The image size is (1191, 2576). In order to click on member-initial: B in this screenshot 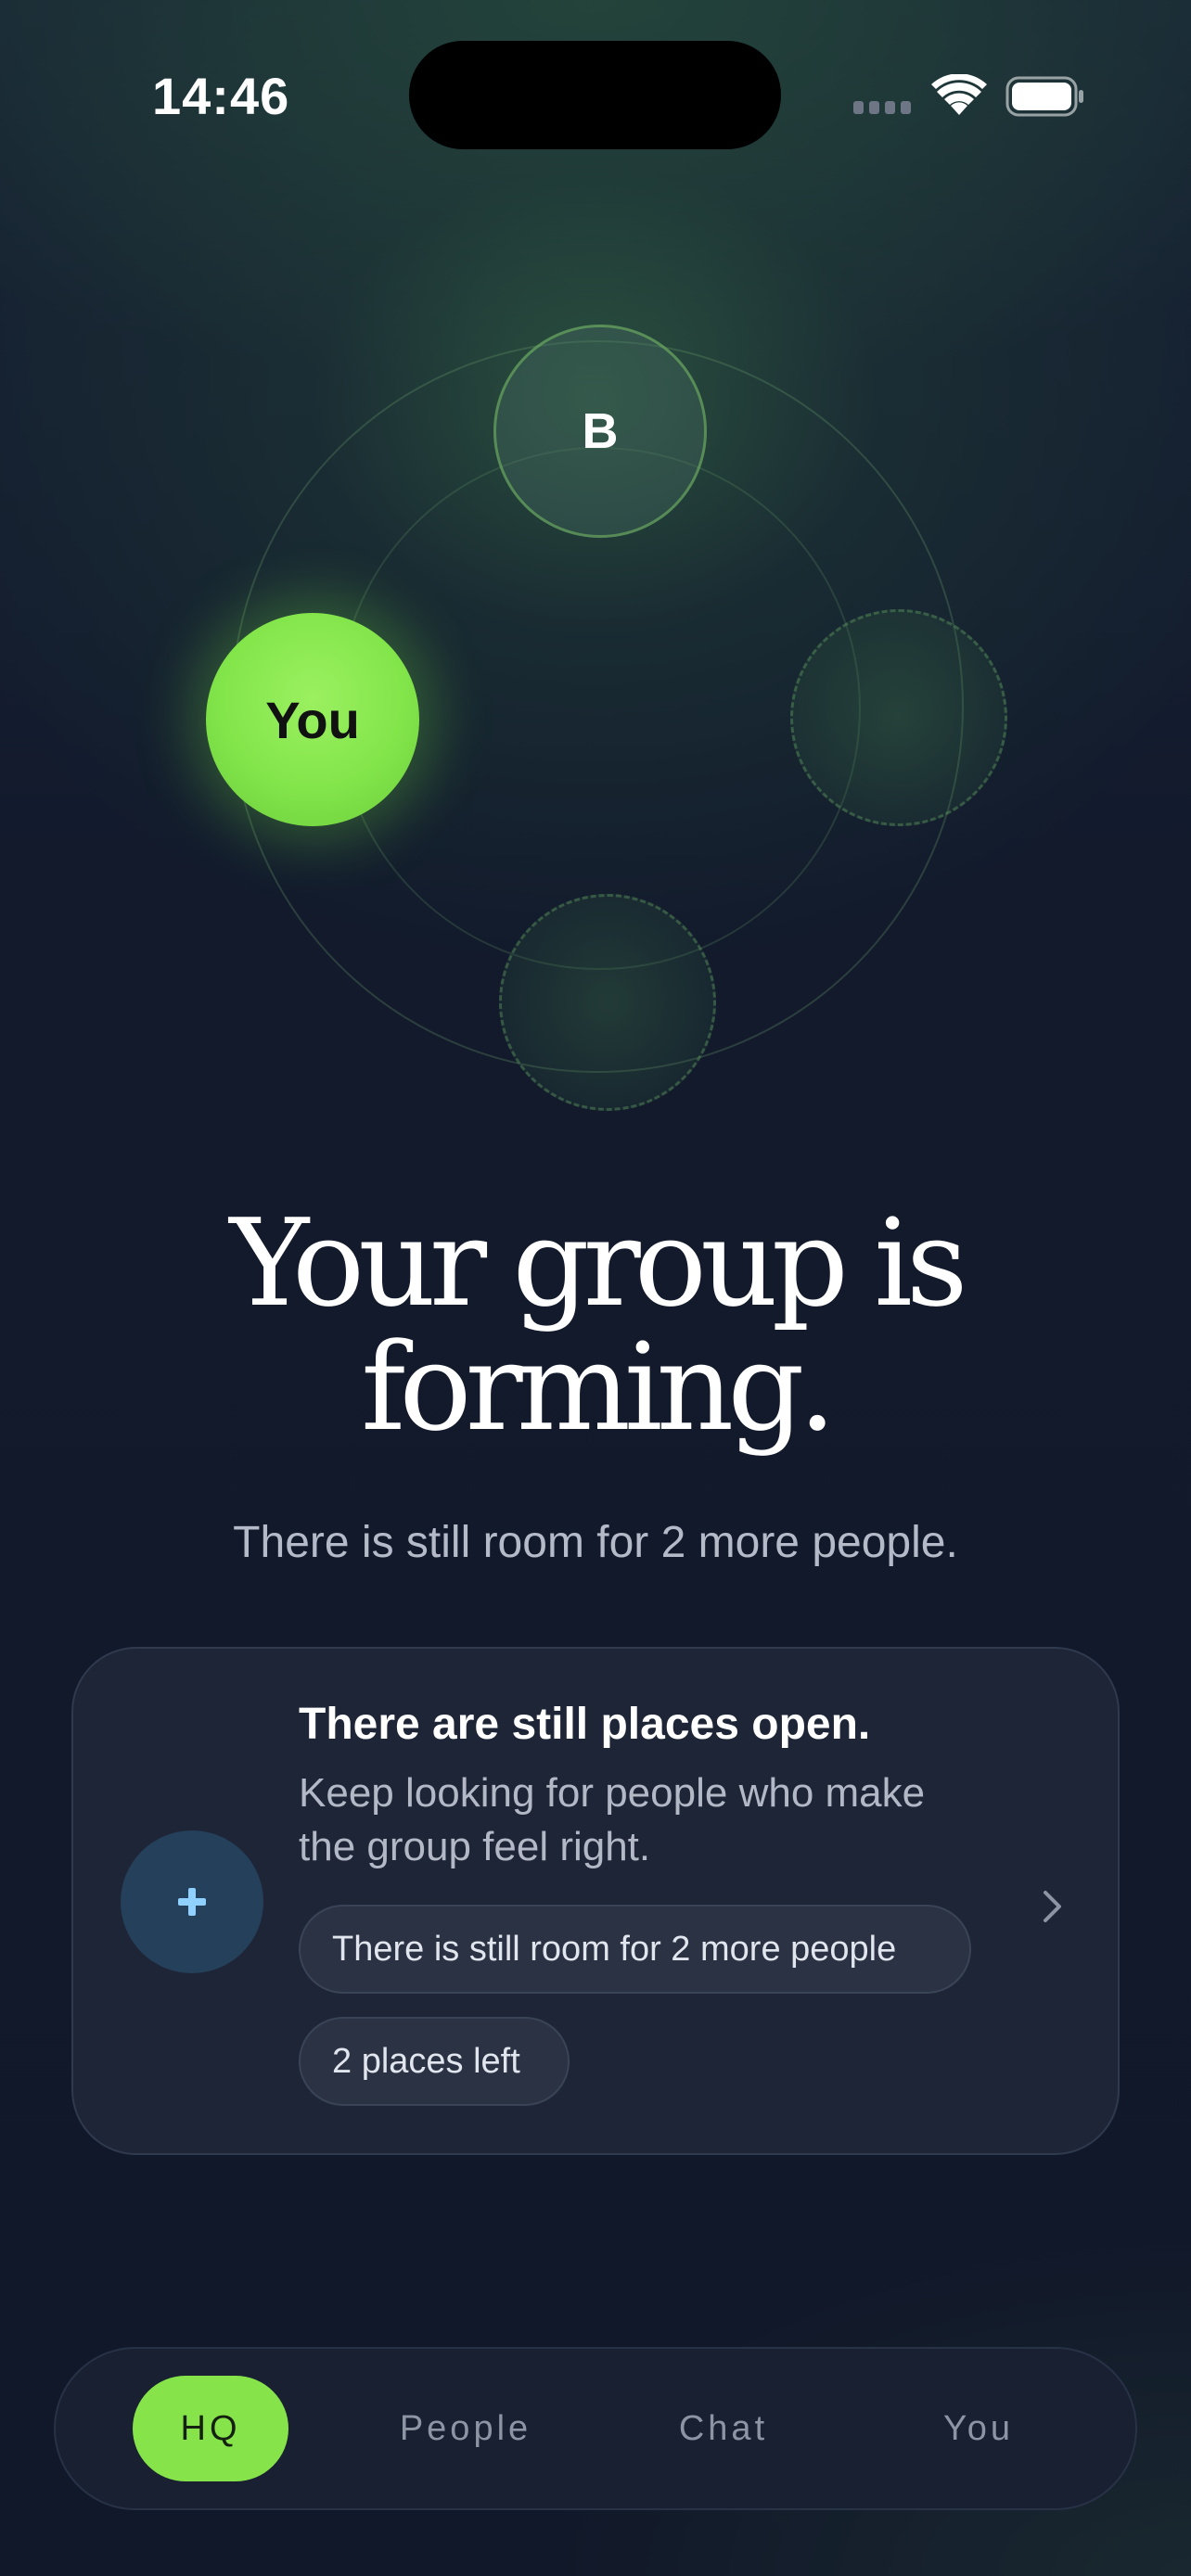, I will do `click(600, 431)`.